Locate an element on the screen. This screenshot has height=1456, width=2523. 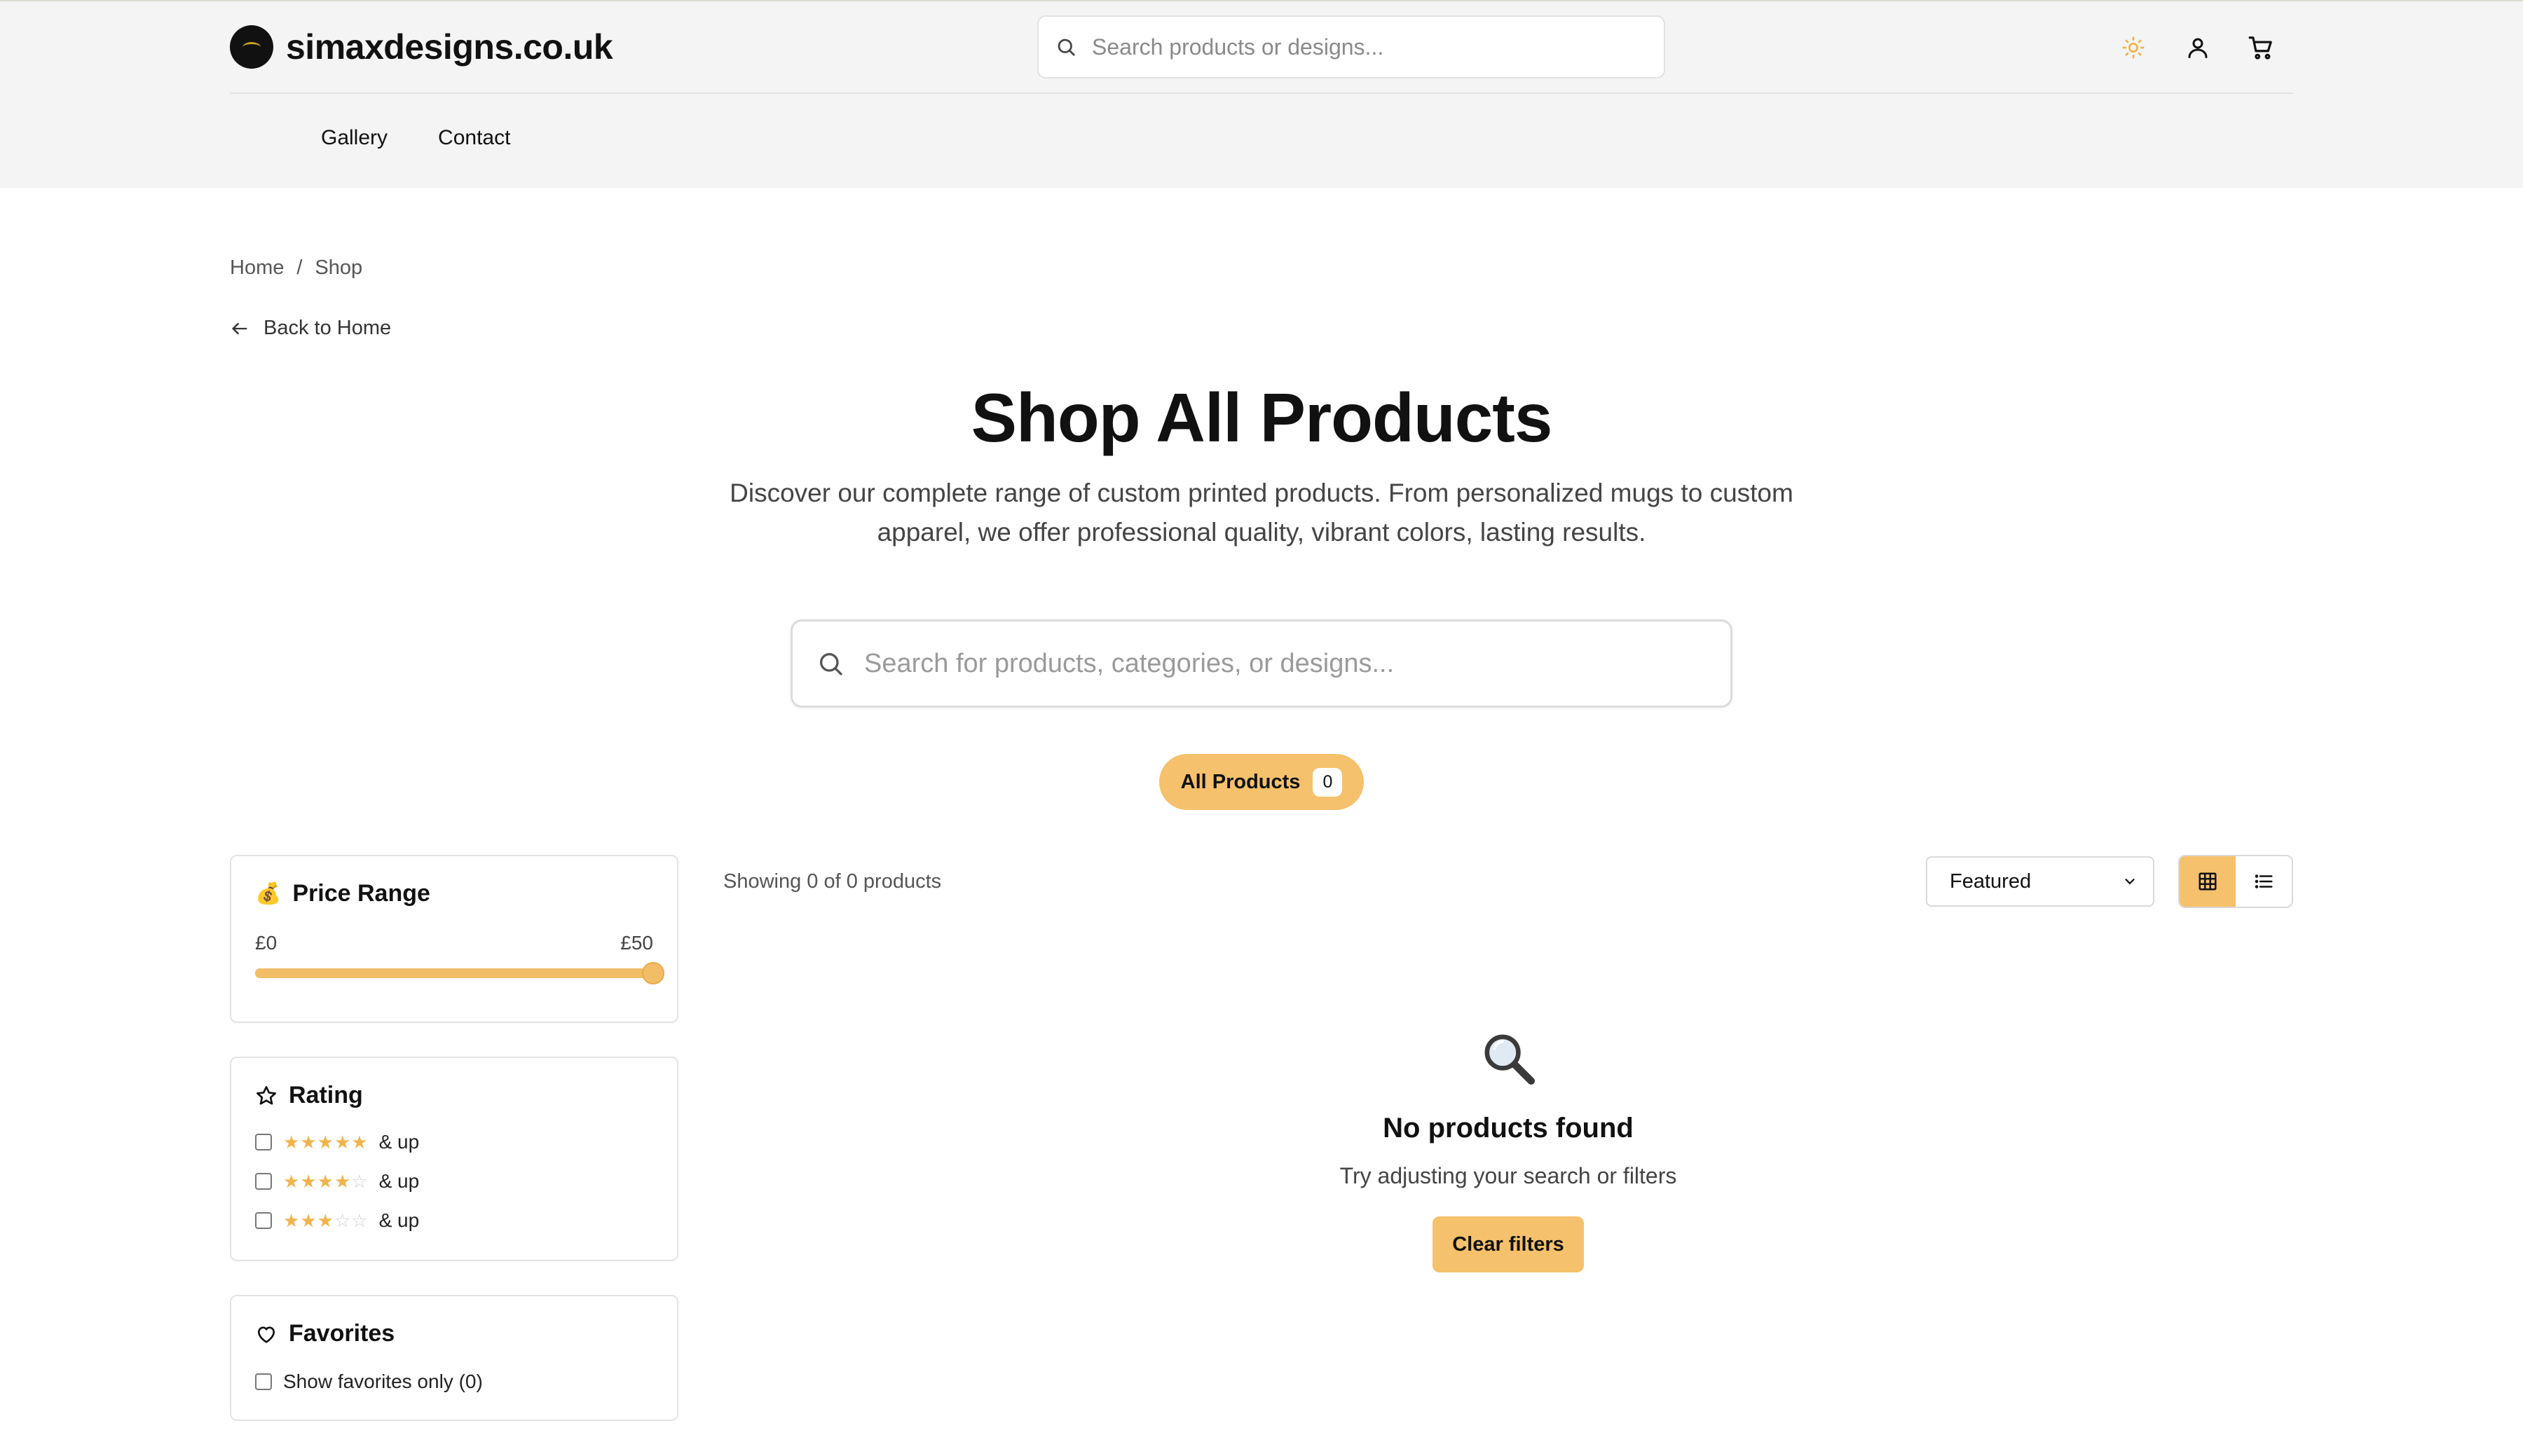
favorites-option-label: Show favorites only (0) is located at coordinates (383, 1381).